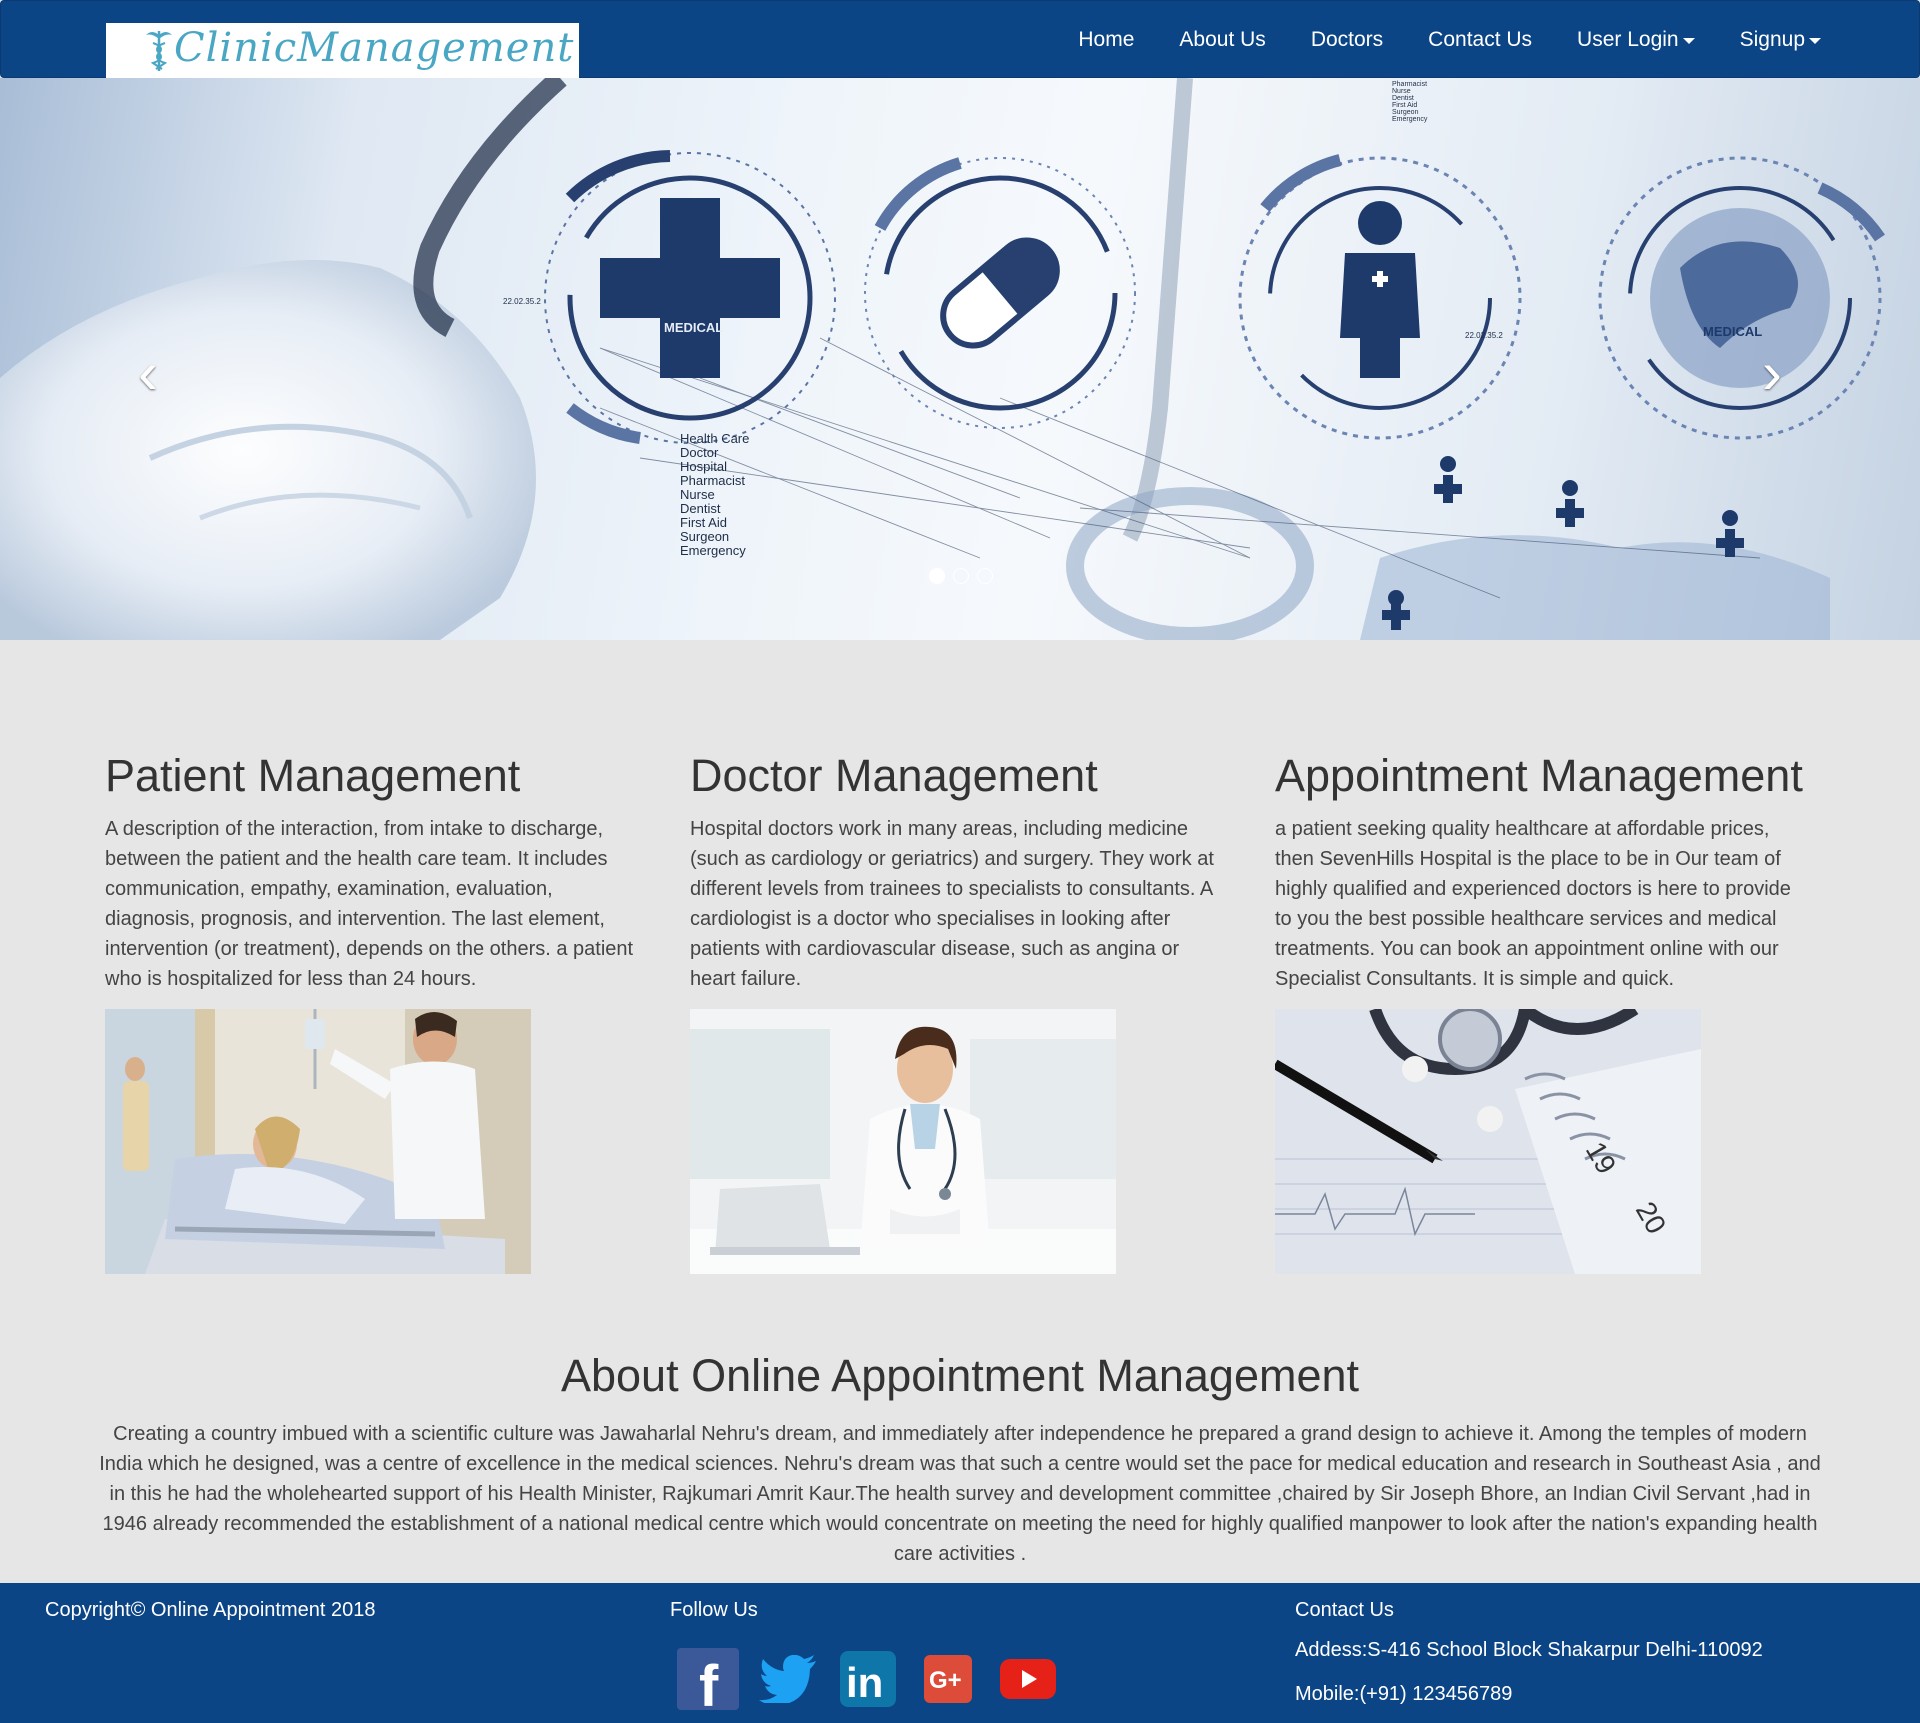 Image resolution: width=1920 pixels, height=1723 pixels. What do you see at coordinates (788, 1679) in the screenshot?
I see `twitter-icon` at bounding box center [788, 1679].